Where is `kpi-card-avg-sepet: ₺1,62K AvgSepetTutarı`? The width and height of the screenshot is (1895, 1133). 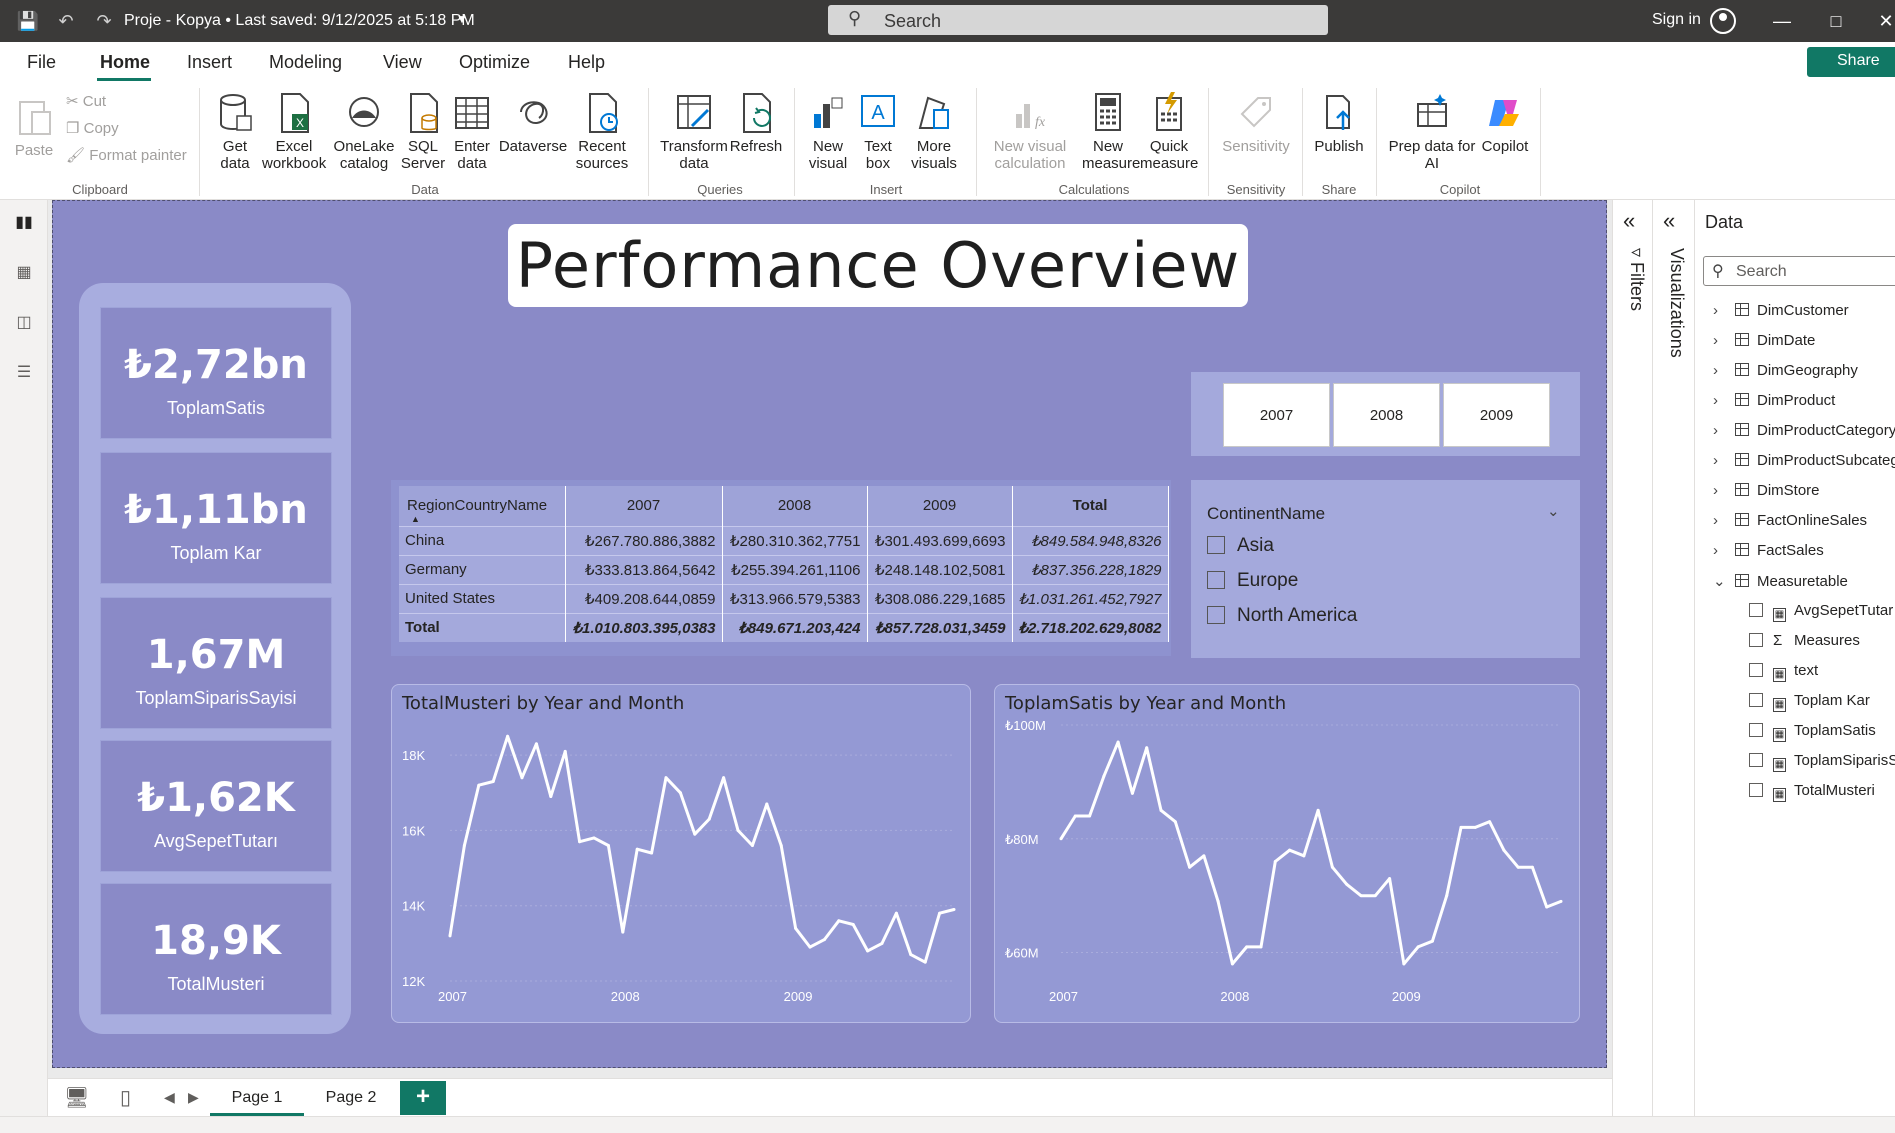 kpi-card-avg-sepet: ₺1,62K AvgSepetTutarı is located at coordinates (216, 806).